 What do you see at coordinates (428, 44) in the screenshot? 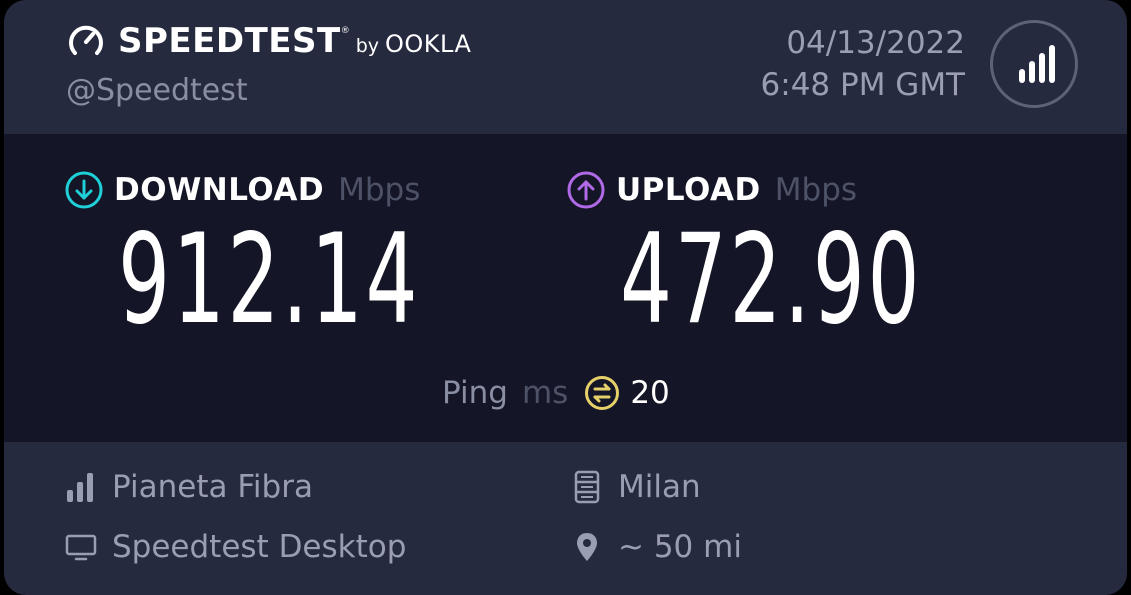
I see `ookla-logo: OOKLA` at bounding box center [428, 44].